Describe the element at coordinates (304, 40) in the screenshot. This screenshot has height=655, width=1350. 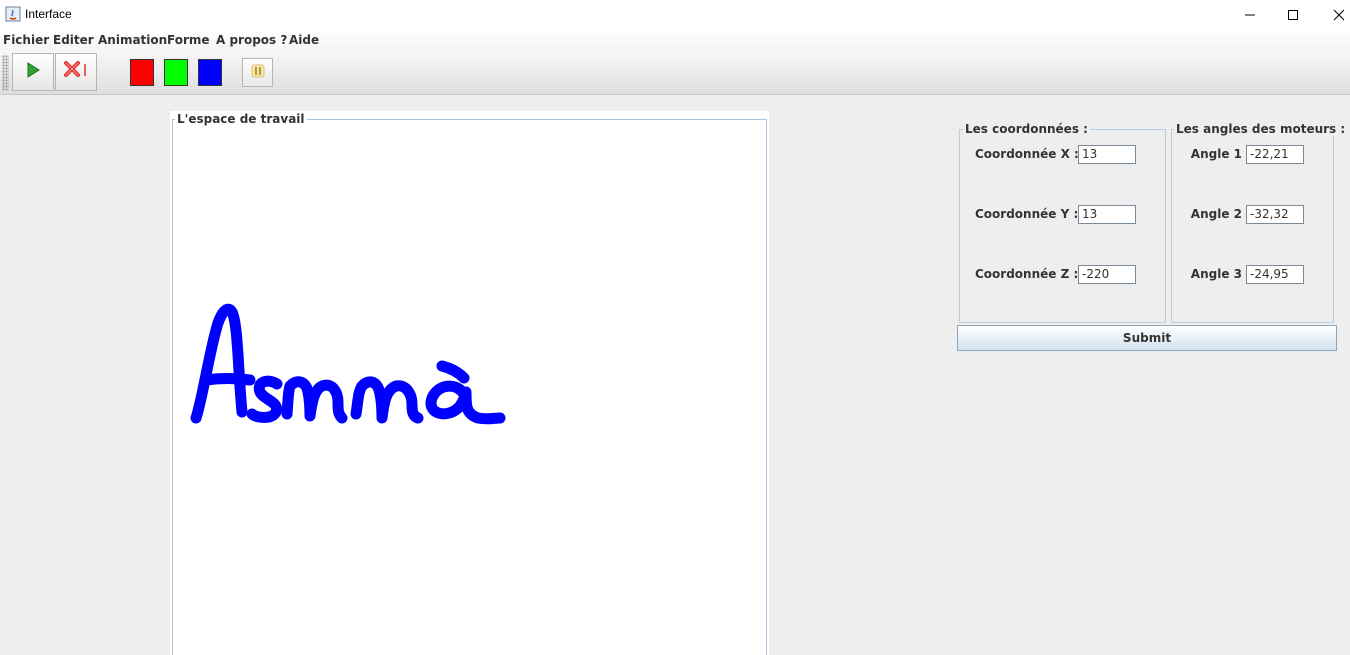
I see `menu-aide: Aide` at that location.